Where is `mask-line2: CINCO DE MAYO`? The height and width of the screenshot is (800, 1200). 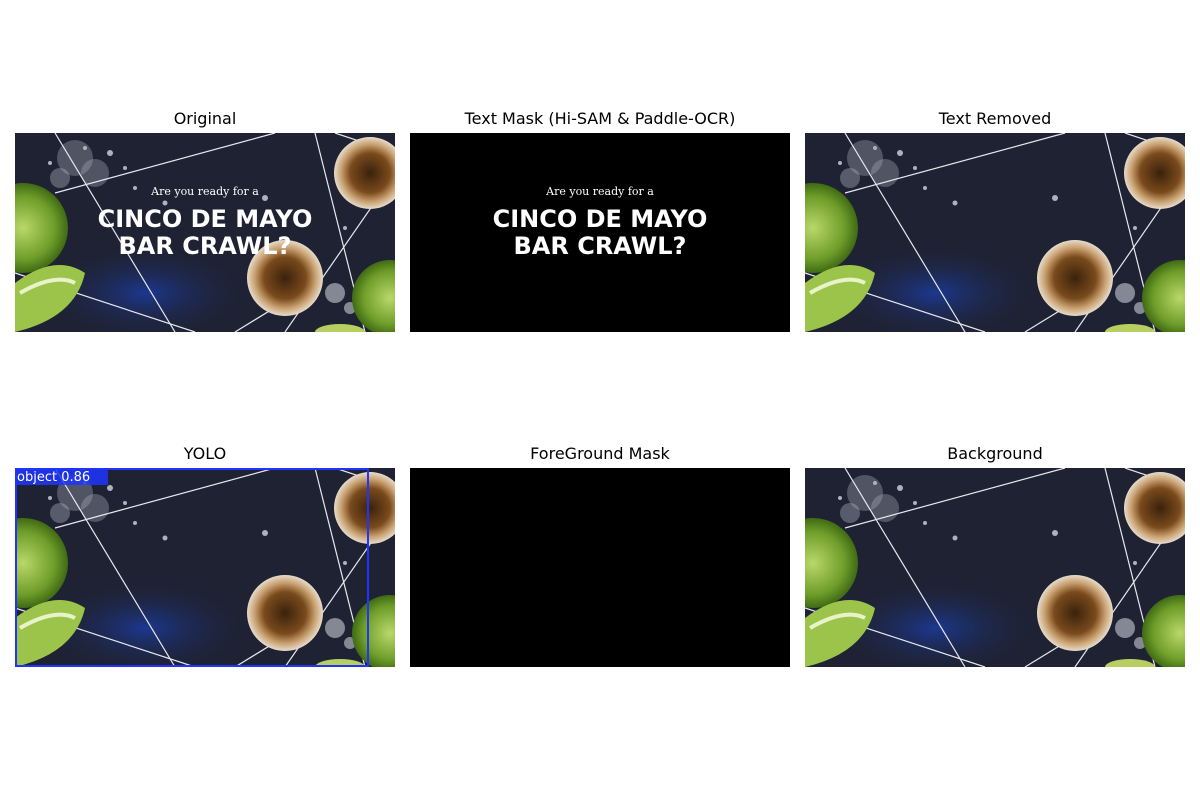
mask-line2: CINCO DE MAYO is located at coordinates (600, 219).